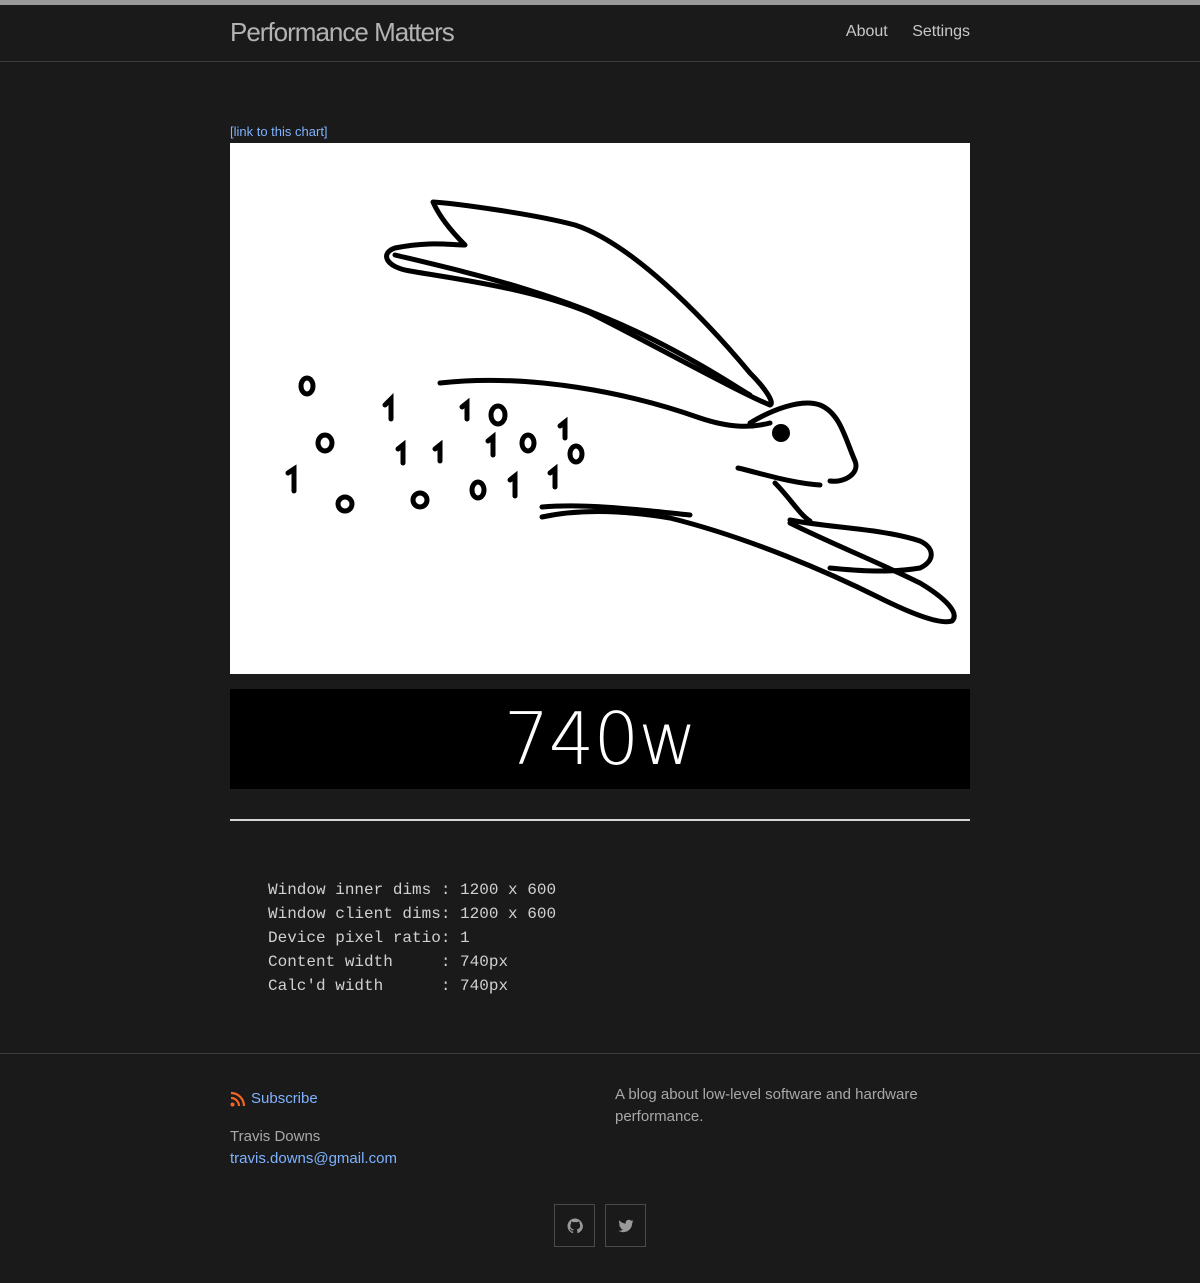  What do you see at coordinates (600, 739) in the screenshot?
I see `width-indicator-banner: 740w` at bounding box center [600, 739].